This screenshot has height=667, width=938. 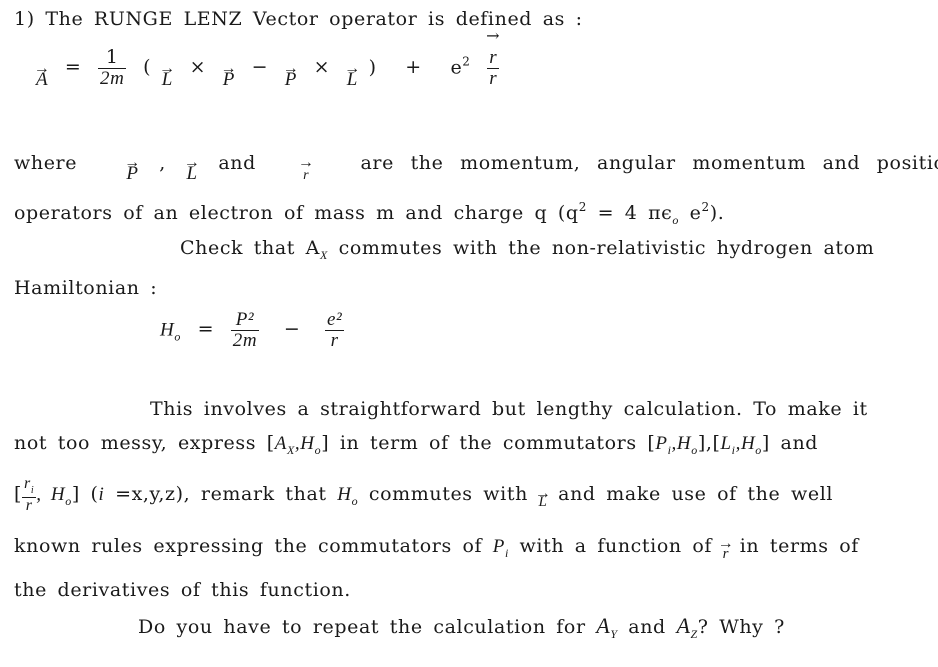 I want to click on para2-line5: the derivatives of this function., so click(x=182, y=590).